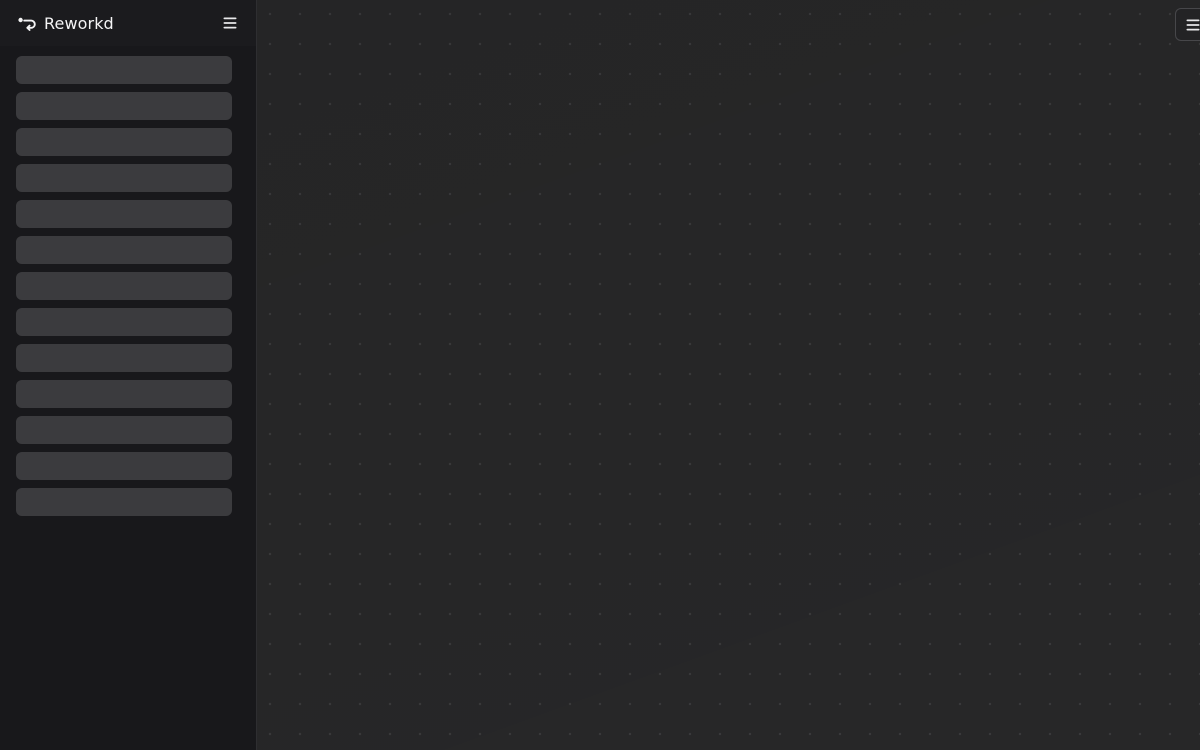 This screenshot has width=1200, height=750. Describe the element at coordinates (27, 24) in the screenshot. I see `reworkd-logo-icon` at that location.